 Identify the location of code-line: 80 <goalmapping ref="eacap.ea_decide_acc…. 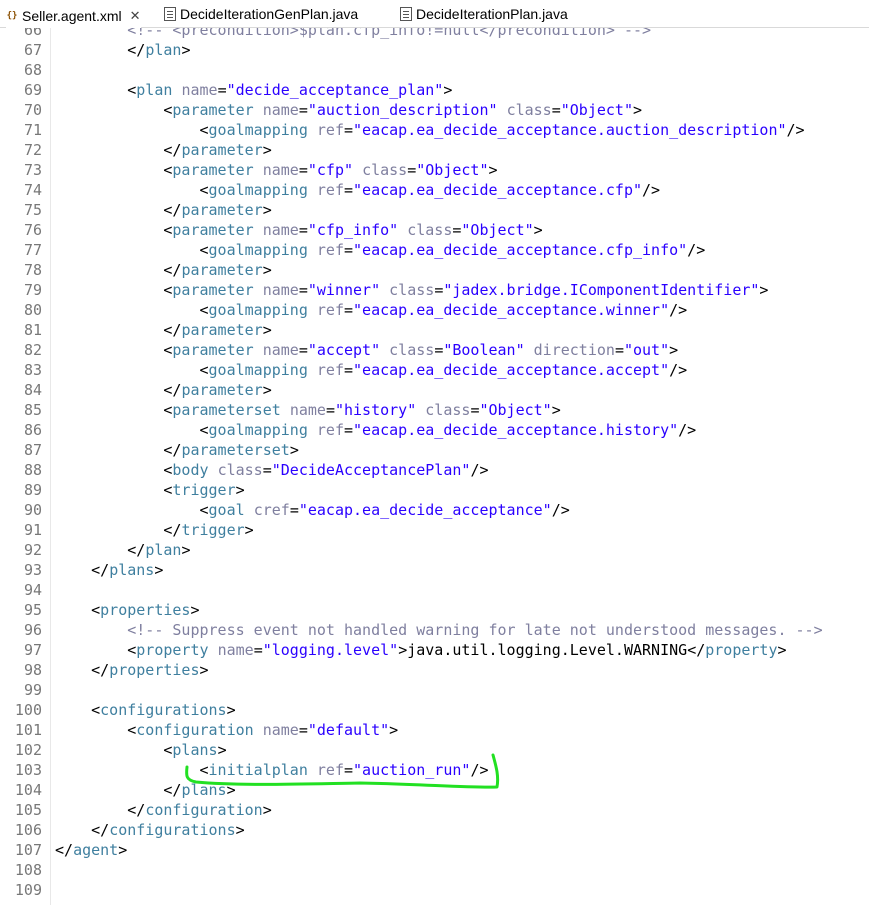
(434, 310).